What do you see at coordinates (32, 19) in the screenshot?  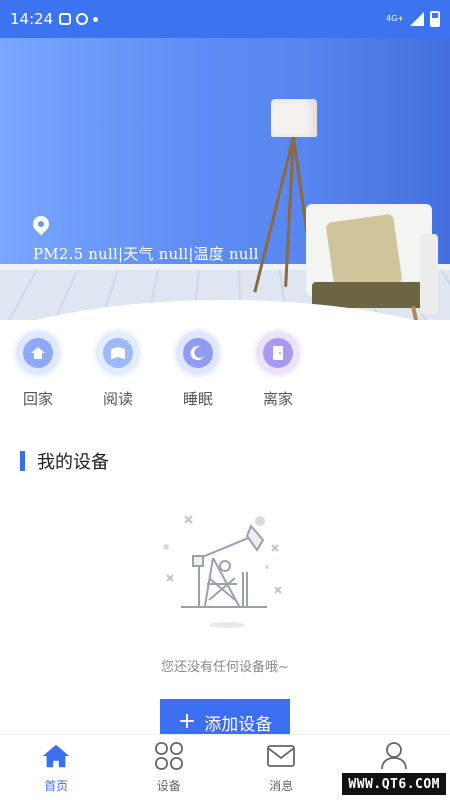 I see `status-time: 14:24` at bounding box center [32, 19].